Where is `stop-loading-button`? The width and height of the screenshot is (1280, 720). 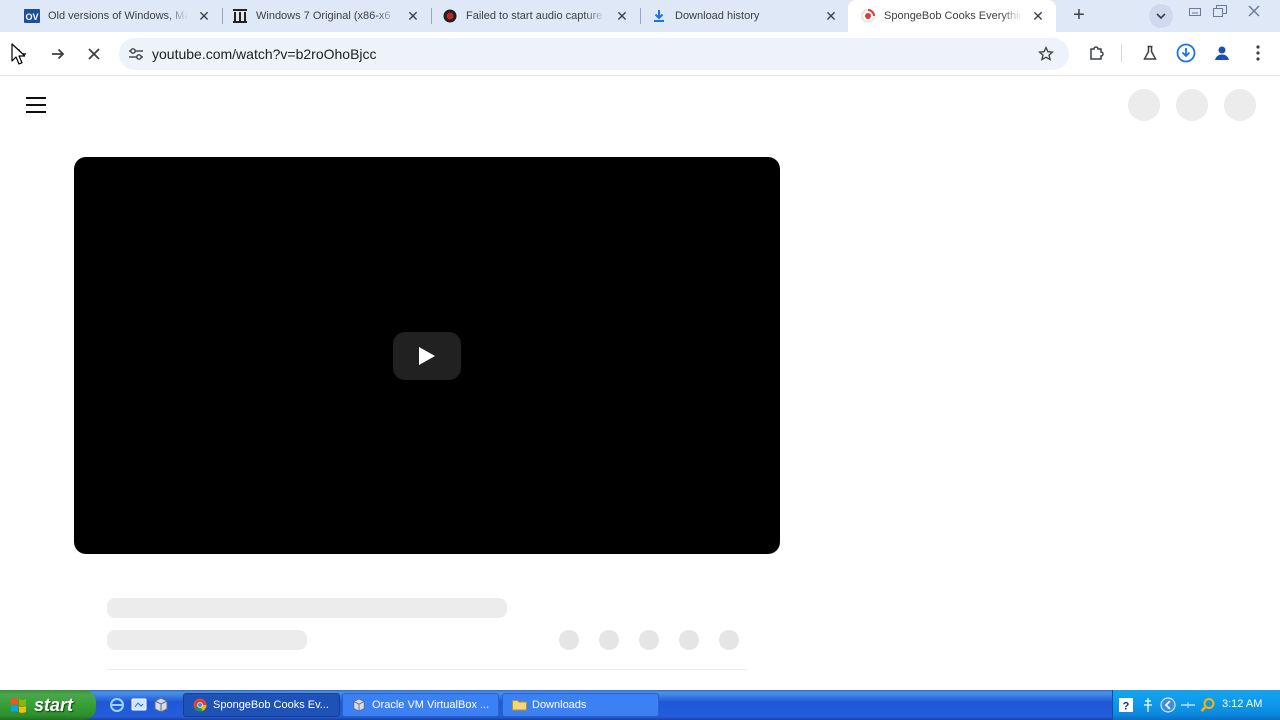
stop-loading-button is located at coordinates (94, 54).